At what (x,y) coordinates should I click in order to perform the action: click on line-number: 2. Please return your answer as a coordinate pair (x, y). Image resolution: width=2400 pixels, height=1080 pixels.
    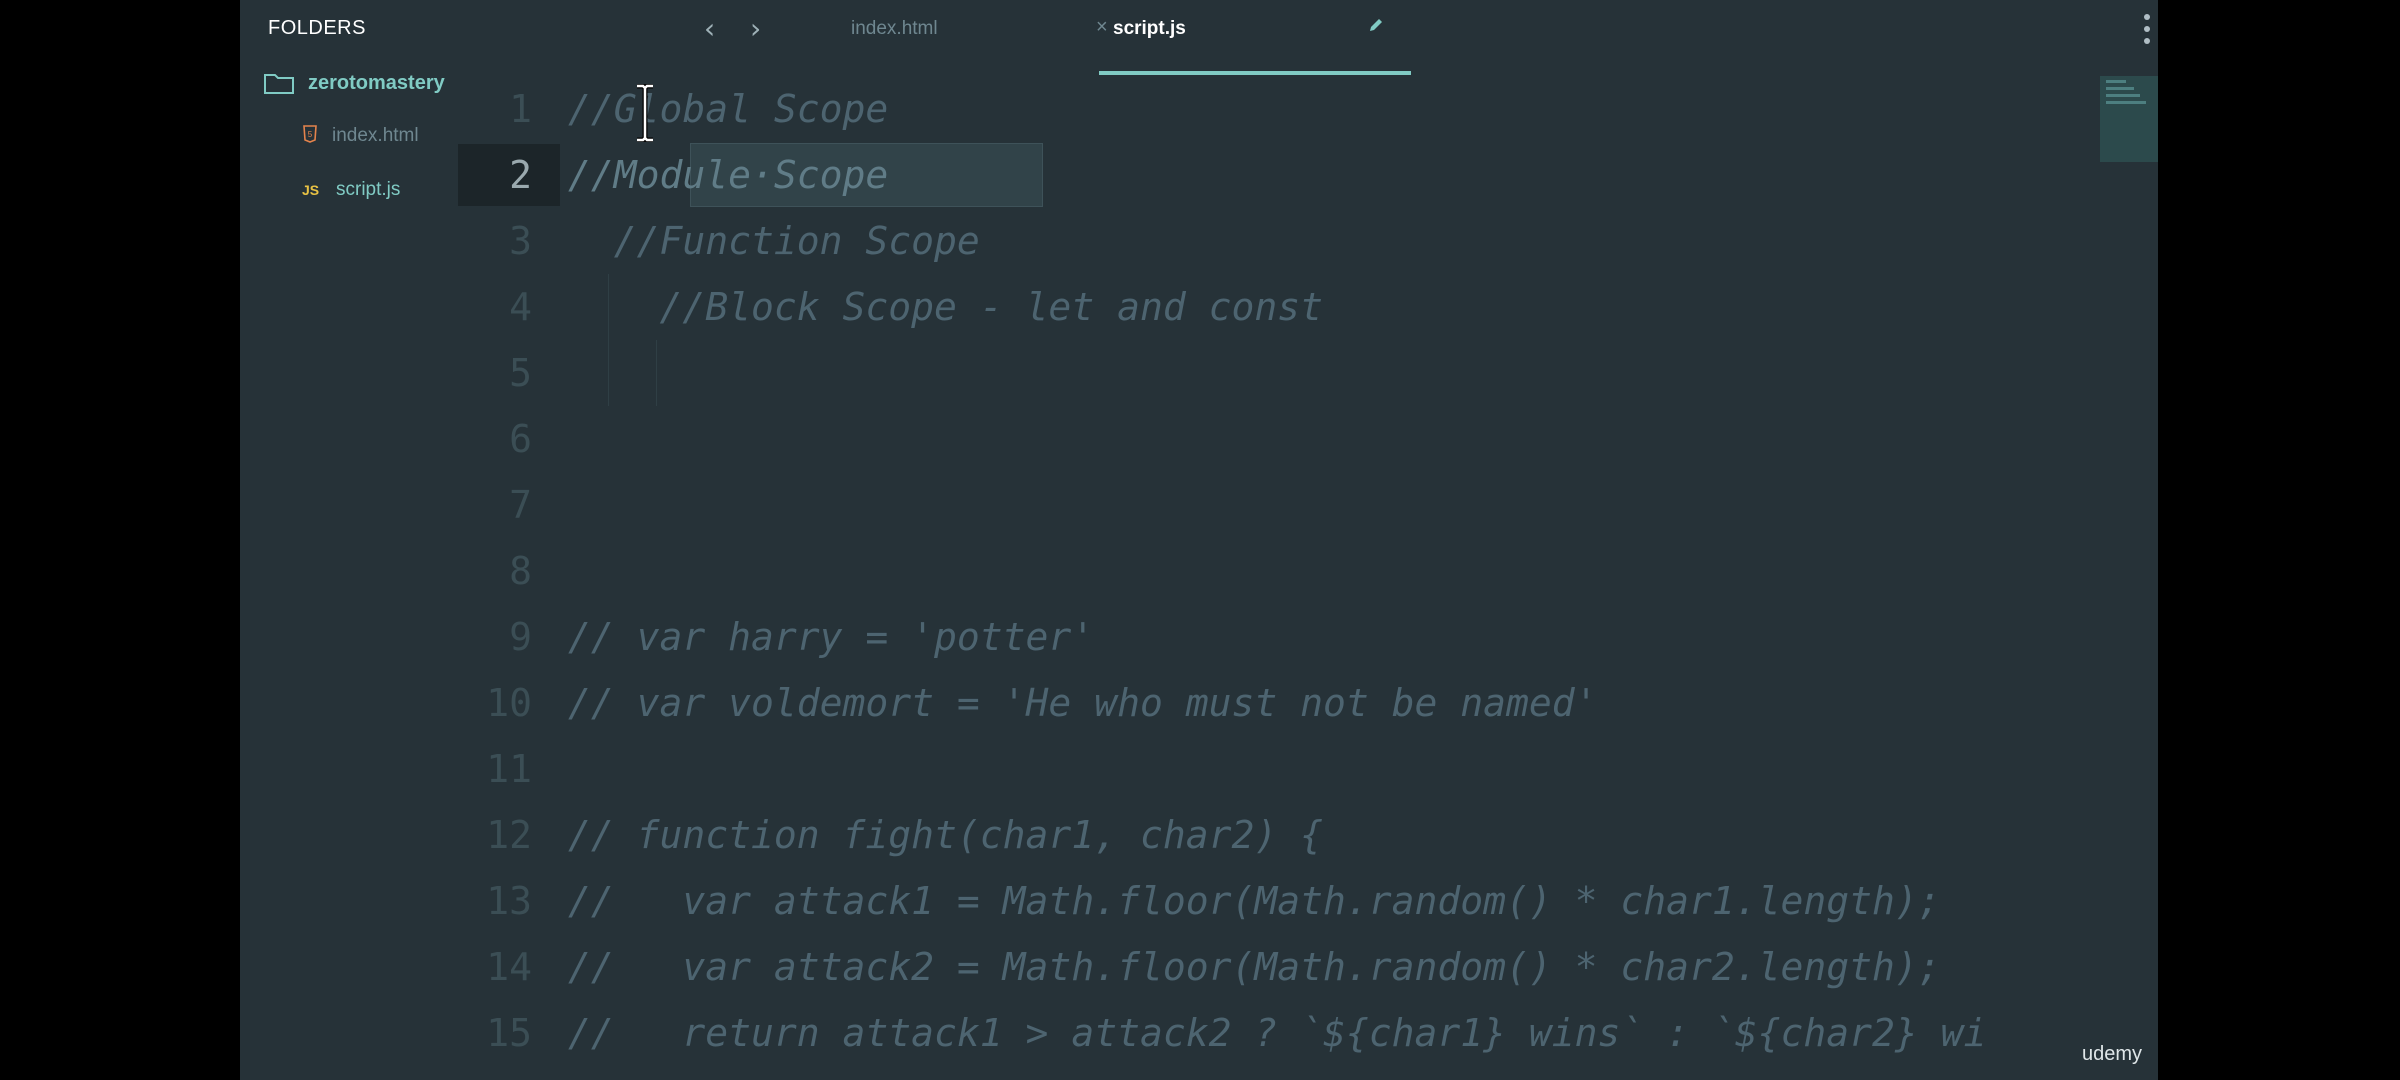
    Looking at the image, I should click on (520, 175).